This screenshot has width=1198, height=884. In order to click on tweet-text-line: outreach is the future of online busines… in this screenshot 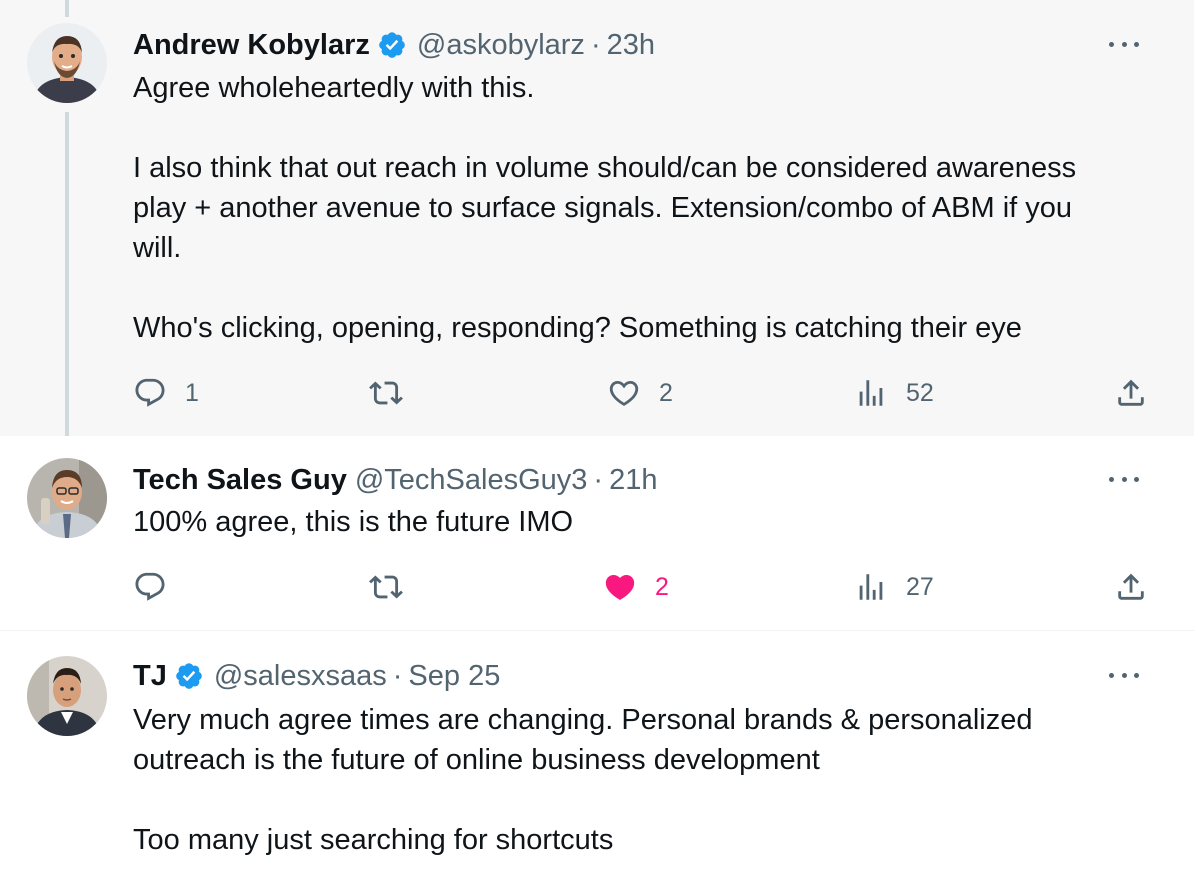, I will do `click(476, 760)`.